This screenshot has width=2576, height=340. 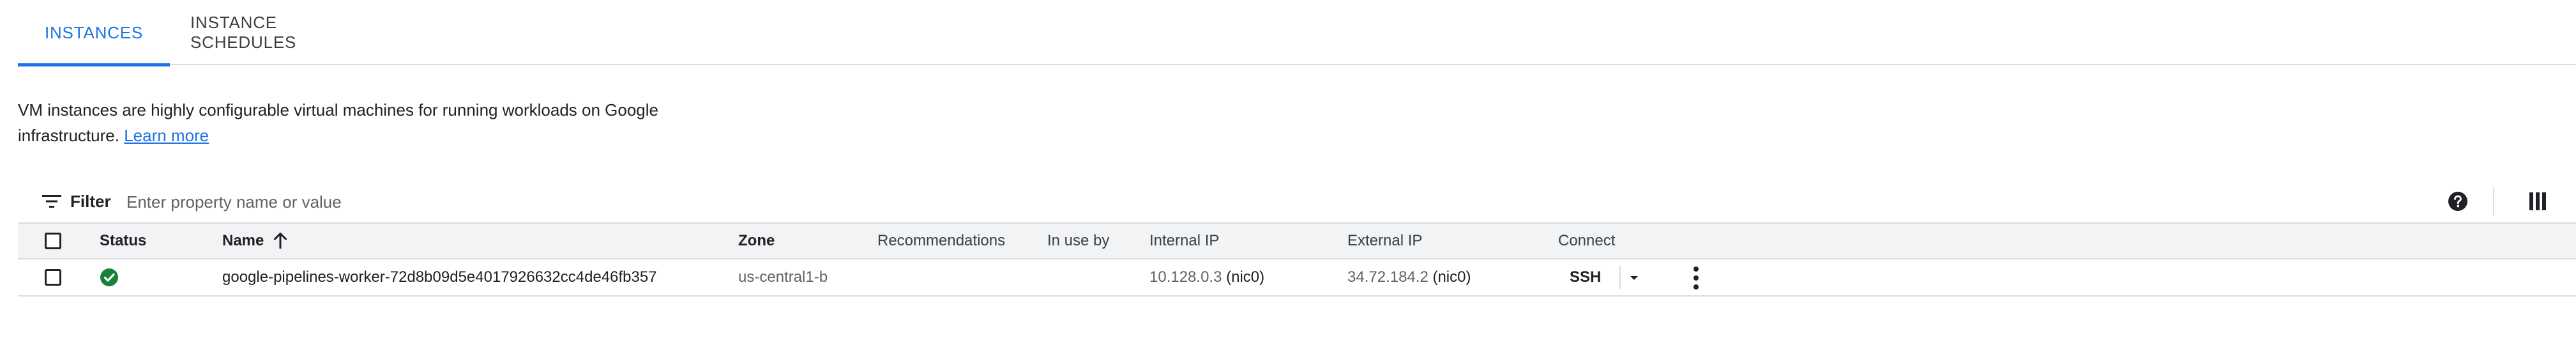 I want to click on filter-bar: Filter, so click(x=1297, y=202).